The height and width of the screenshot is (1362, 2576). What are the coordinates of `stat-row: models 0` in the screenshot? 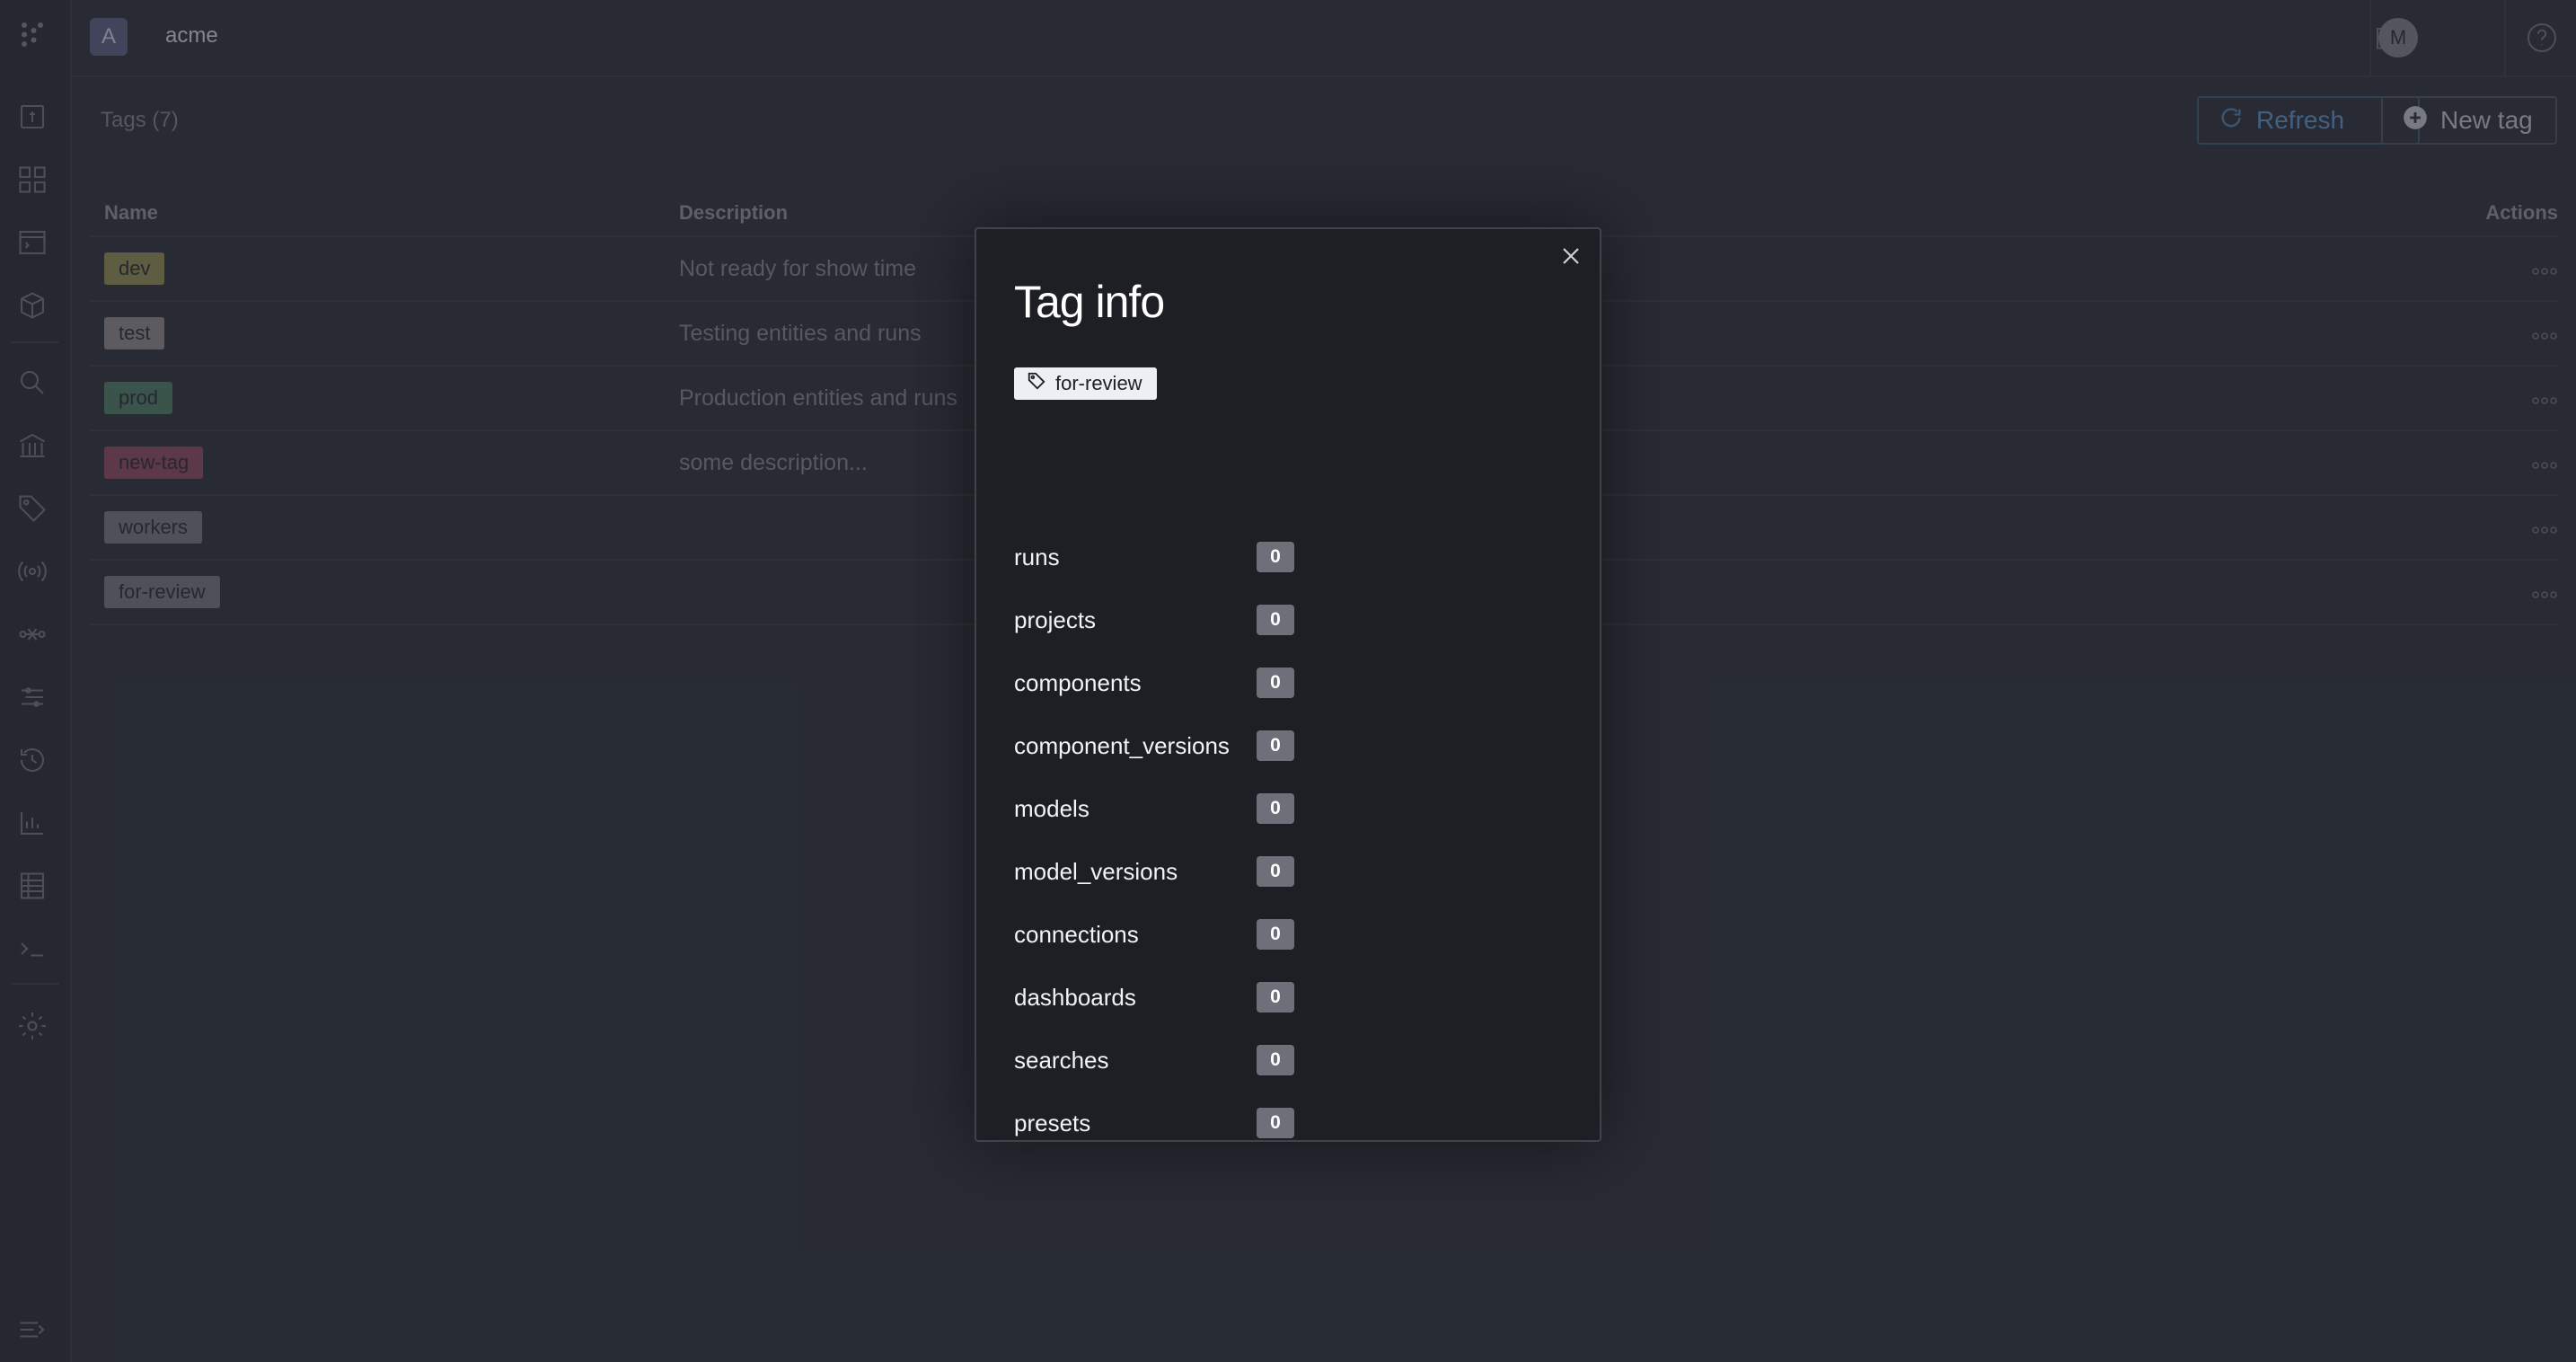 It's located at (1154, 809).